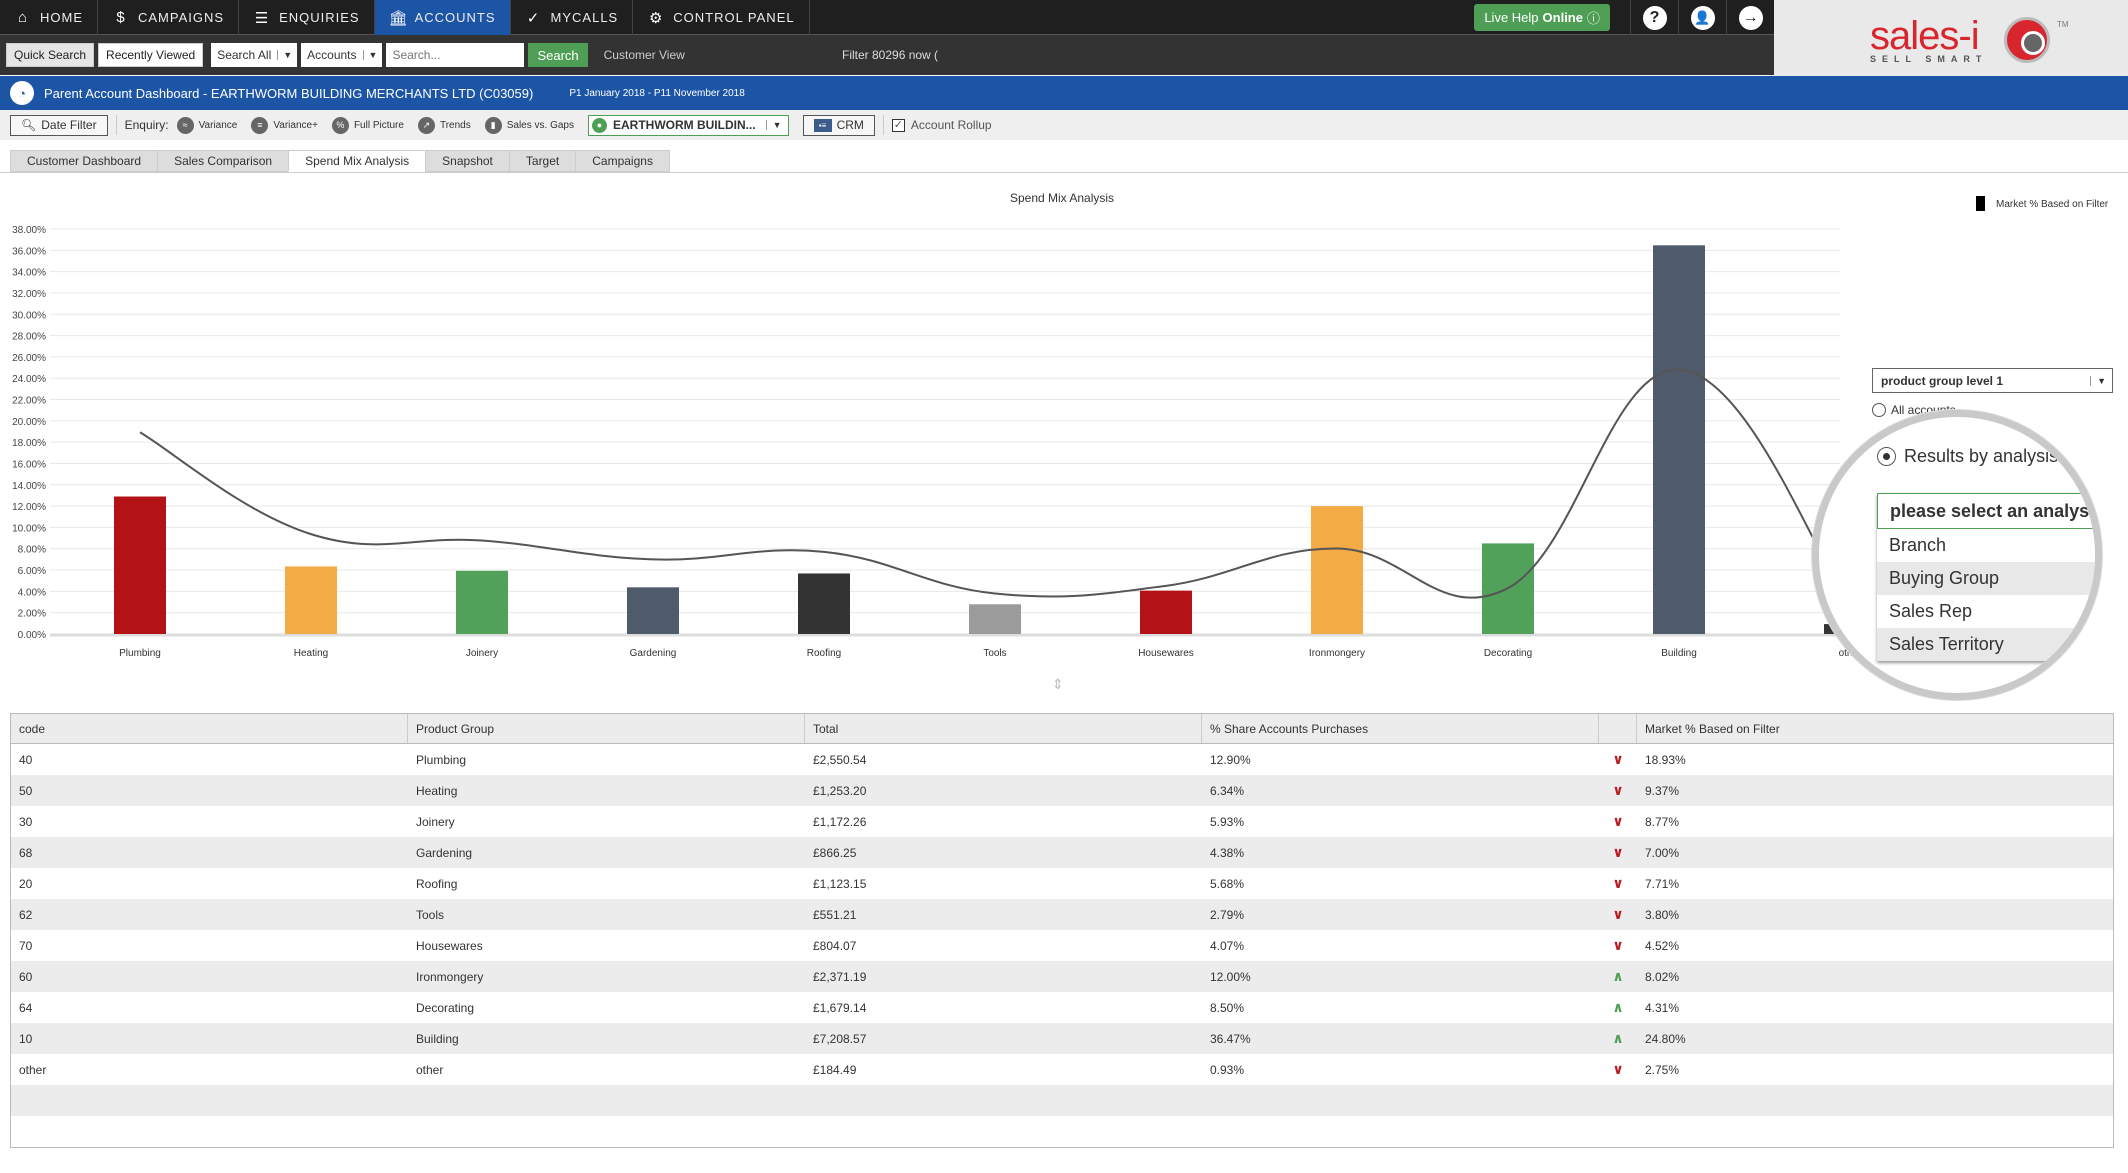 Image resolution: width=2128 pixels, height=1173 pixels. I want to click on sales-i-logo: sales-i SELL SMART TM, so click(1951, 38).